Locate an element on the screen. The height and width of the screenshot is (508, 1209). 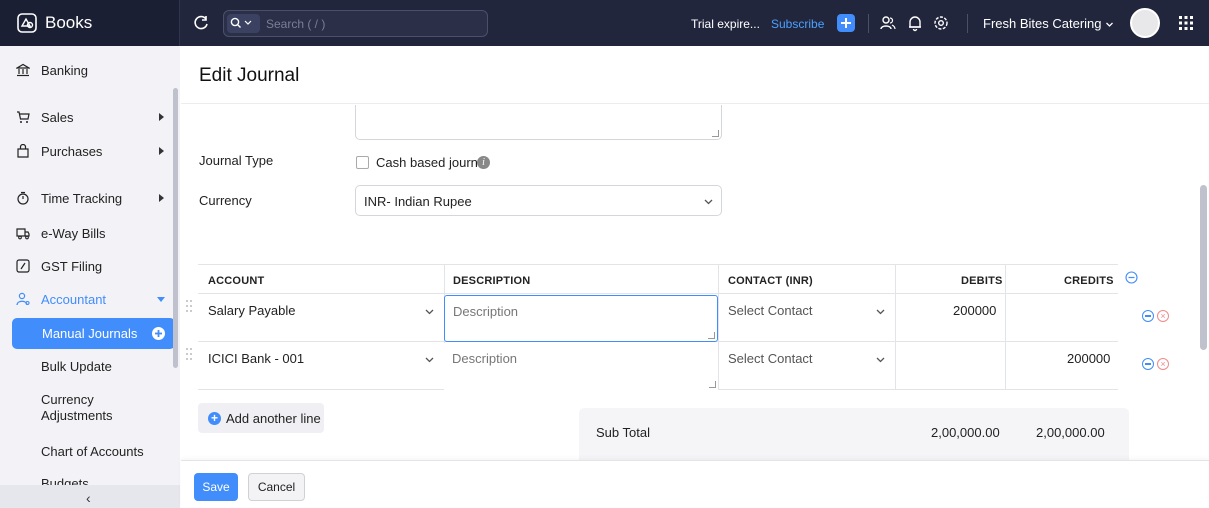
sidebar-item-label: Banking is located at coordinates (64, 70).